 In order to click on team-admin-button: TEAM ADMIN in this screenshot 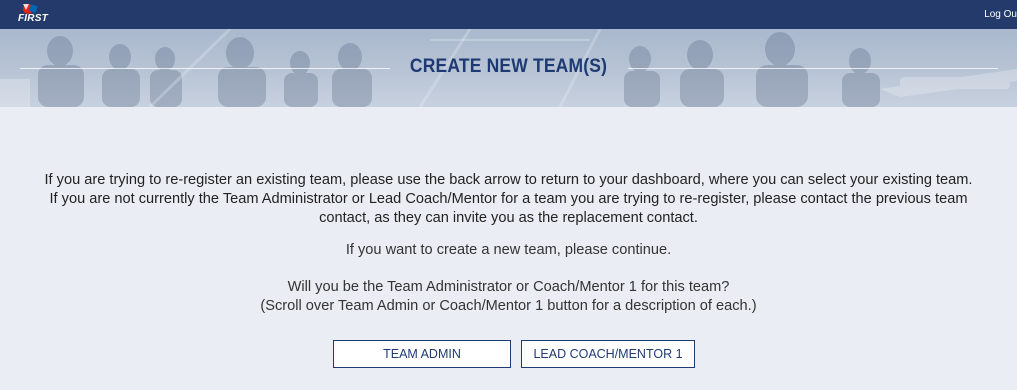, I will do `click(422, 354)`.